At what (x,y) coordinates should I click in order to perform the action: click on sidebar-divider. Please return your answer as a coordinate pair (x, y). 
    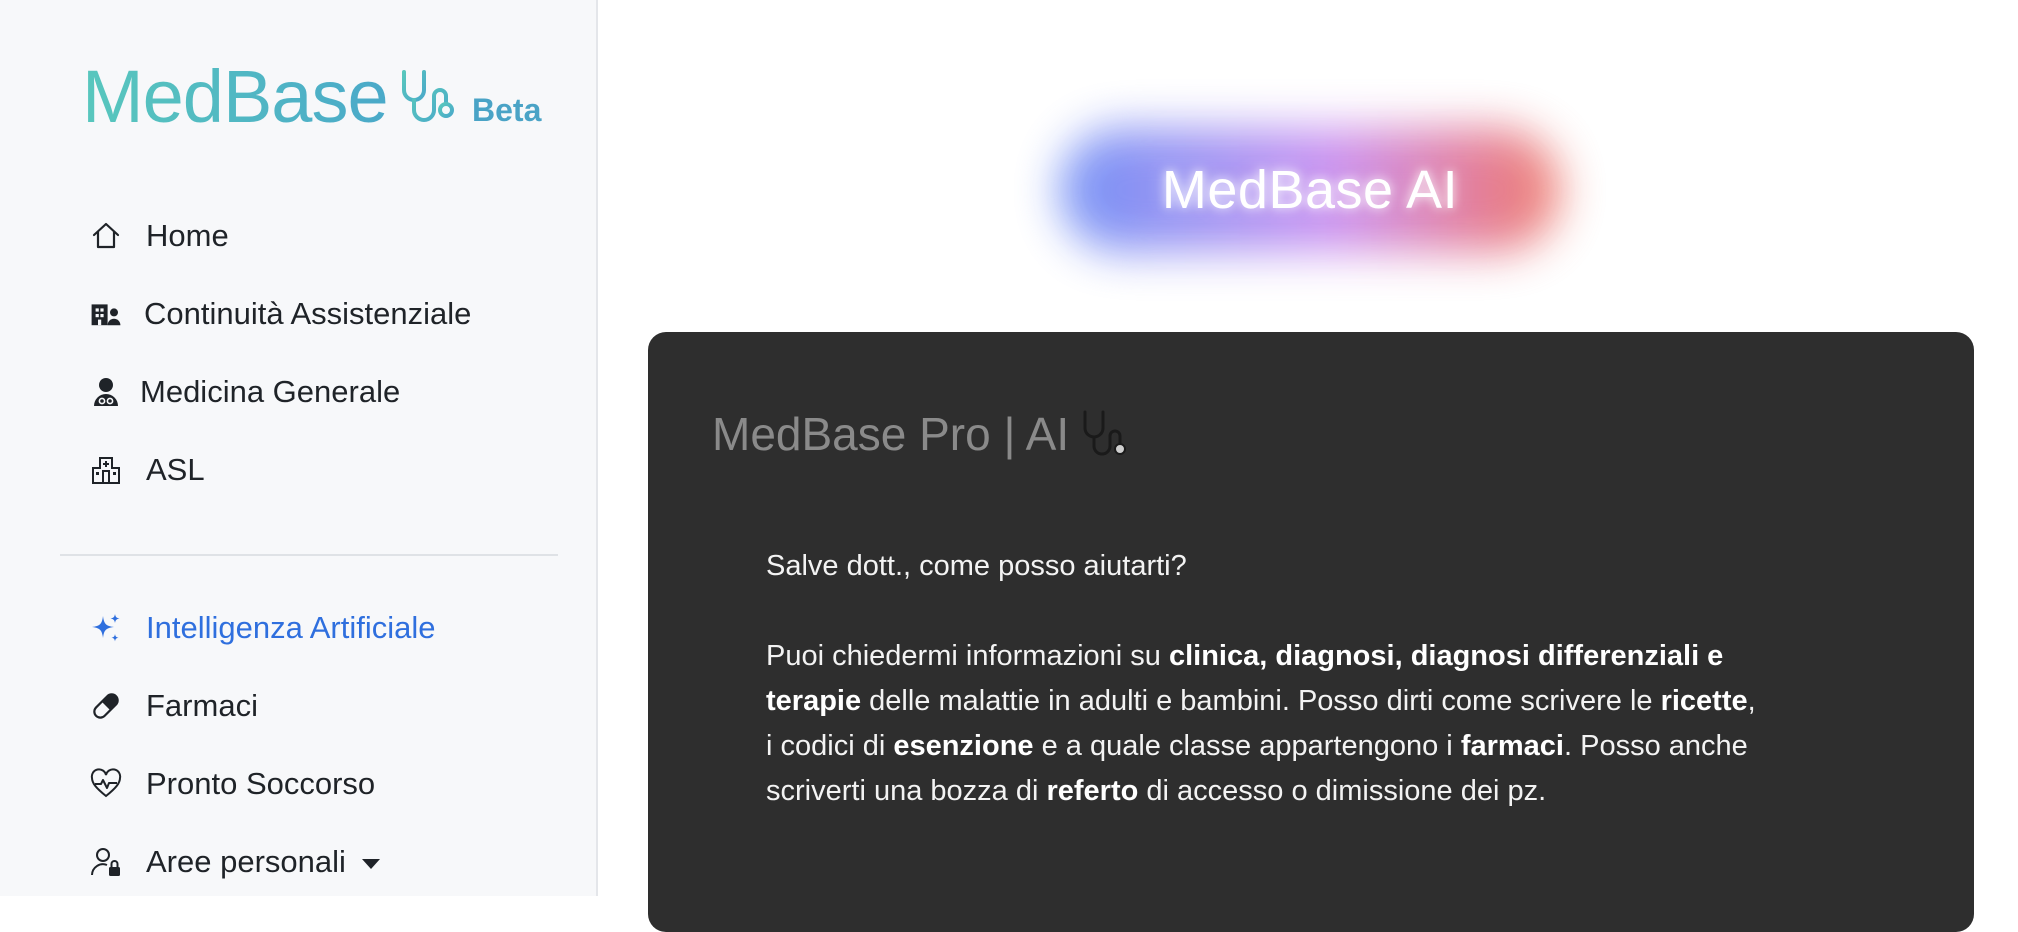
    Looking at the image, I should click on (309, 555).